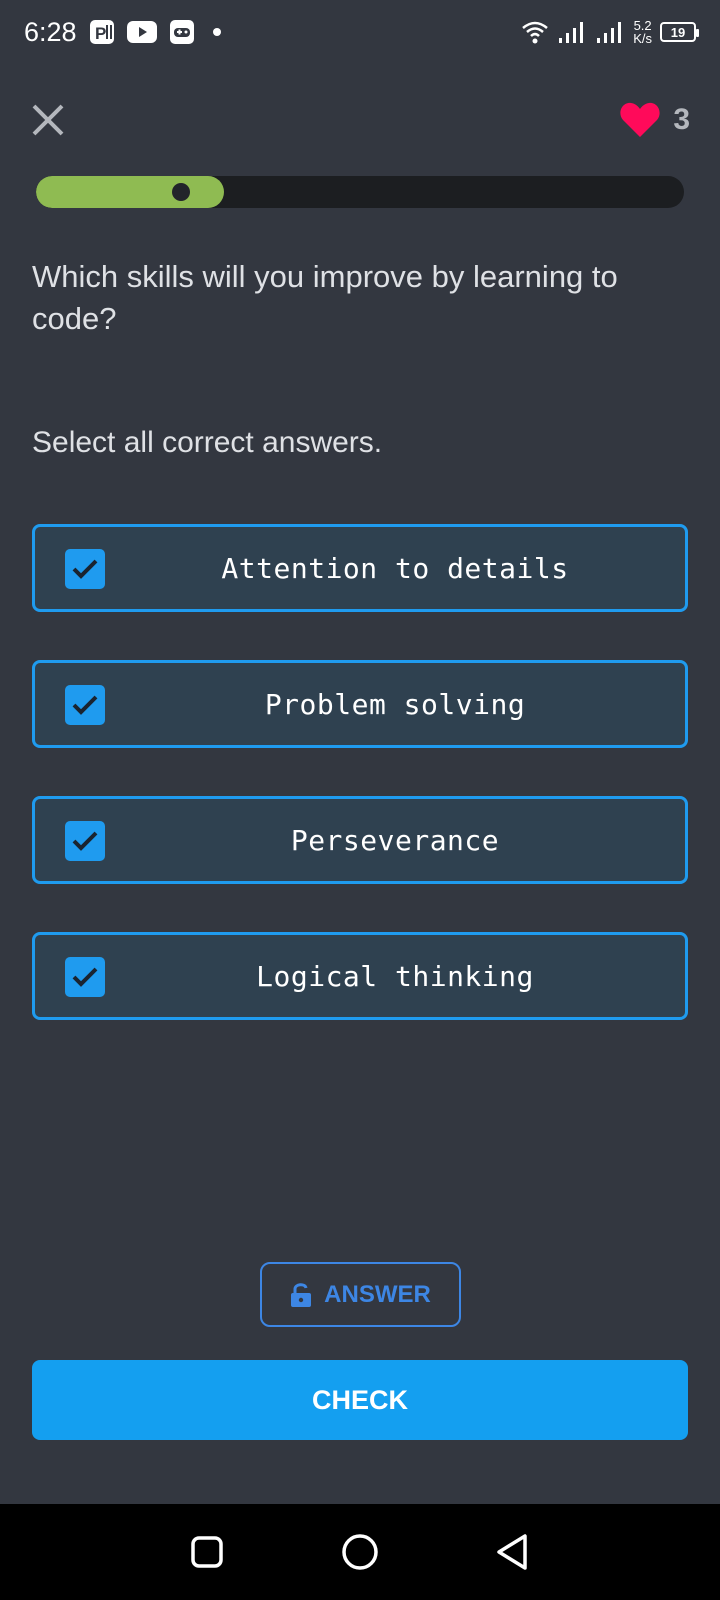 The height and width of the screenshot is (1600, 720). I want to click on answer-button: ANSWER, so click(360, 1294).